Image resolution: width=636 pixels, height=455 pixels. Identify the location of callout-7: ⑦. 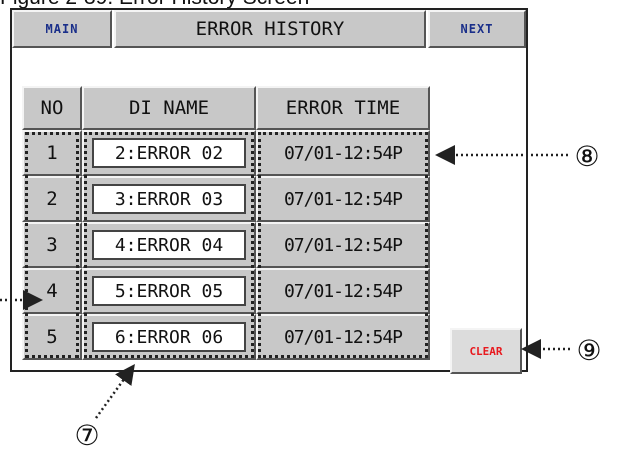
(87, 435).